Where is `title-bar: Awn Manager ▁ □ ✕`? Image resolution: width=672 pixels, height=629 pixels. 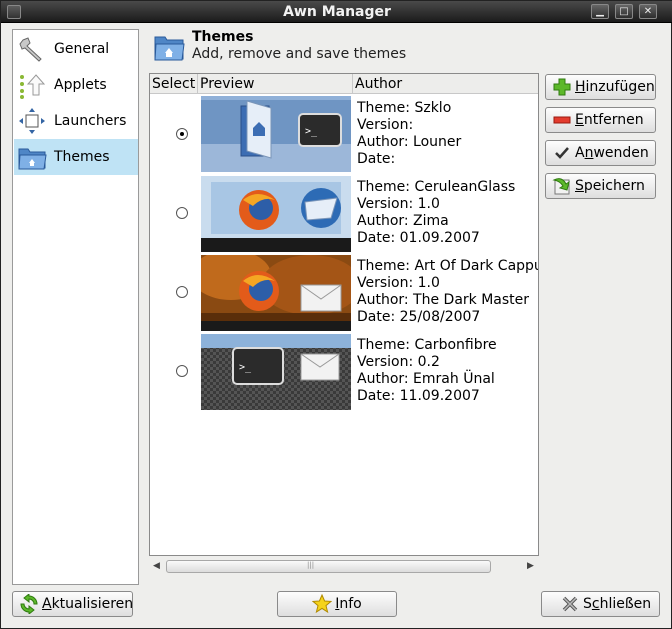 title-bar: Awn Manager ▁ □ ✕ is located at coordinates (336, 12).